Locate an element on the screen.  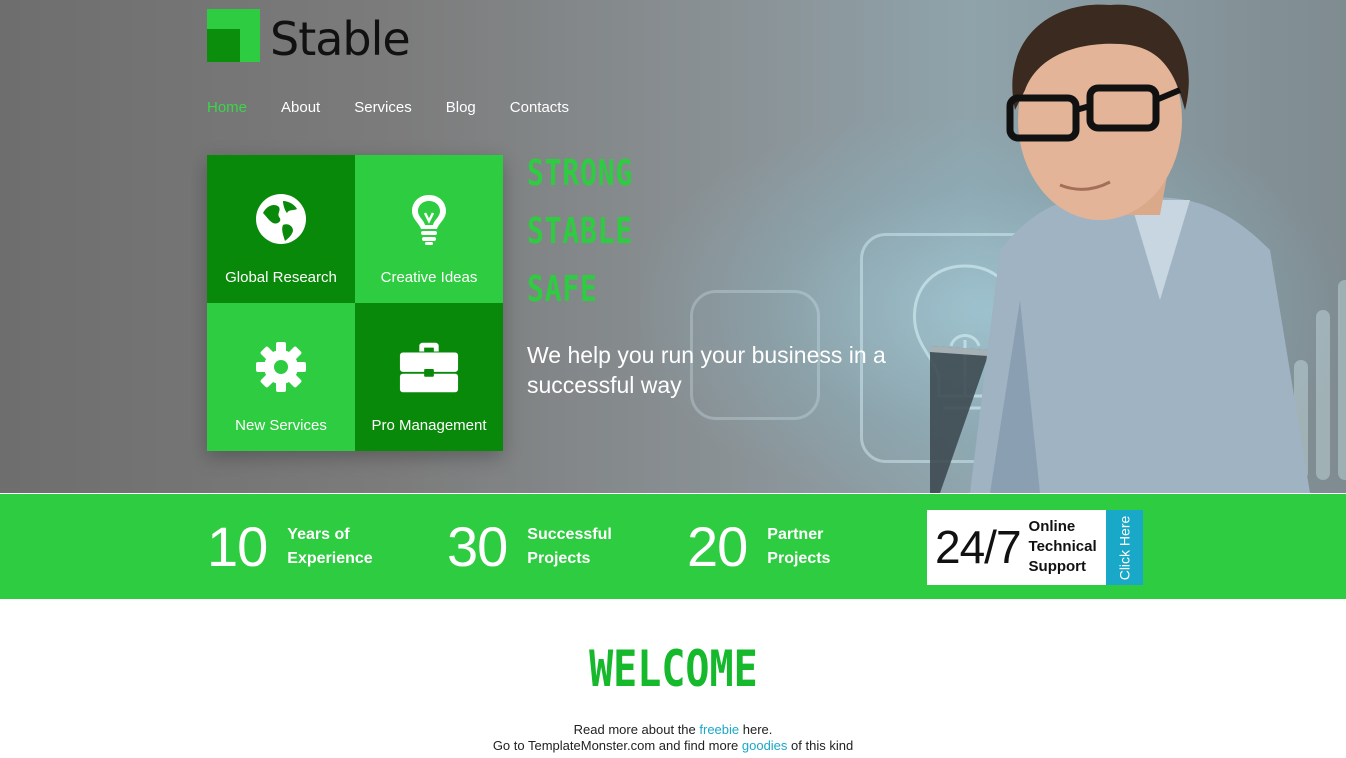
click-here-button: Click Here is located at coordinates (1124, 547).